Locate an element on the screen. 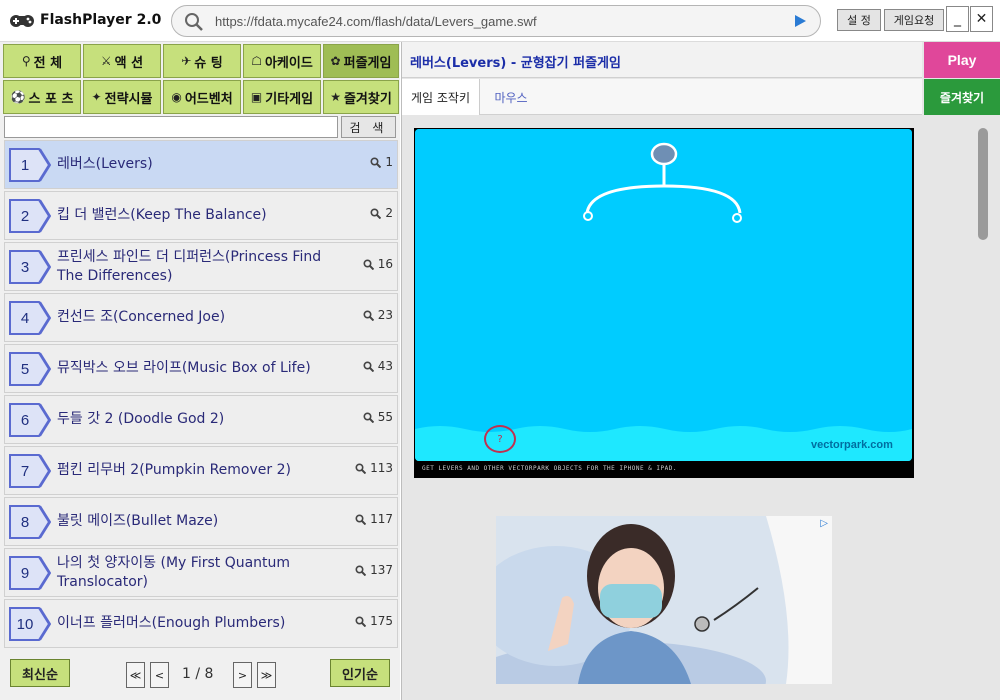  rank-number: 2 is located at coordinates (25, 216).